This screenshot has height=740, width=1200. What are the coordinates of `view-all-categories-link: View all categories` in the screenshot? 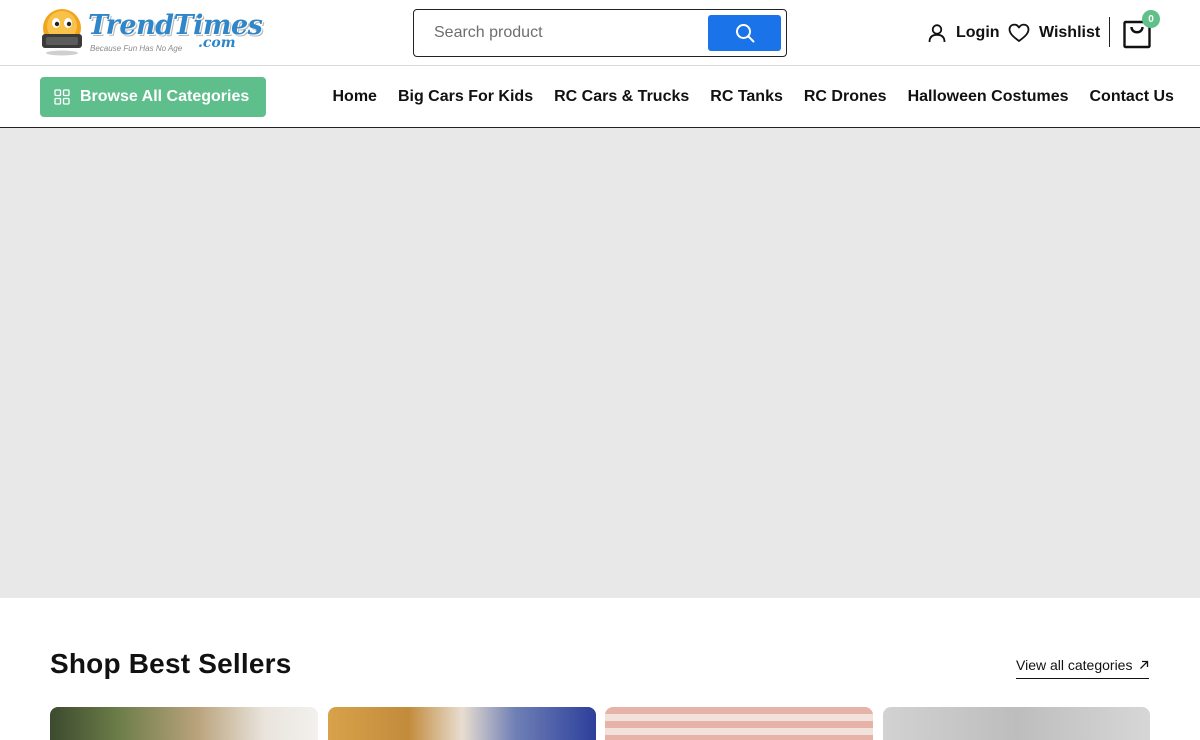 It's located at (1083, 668).